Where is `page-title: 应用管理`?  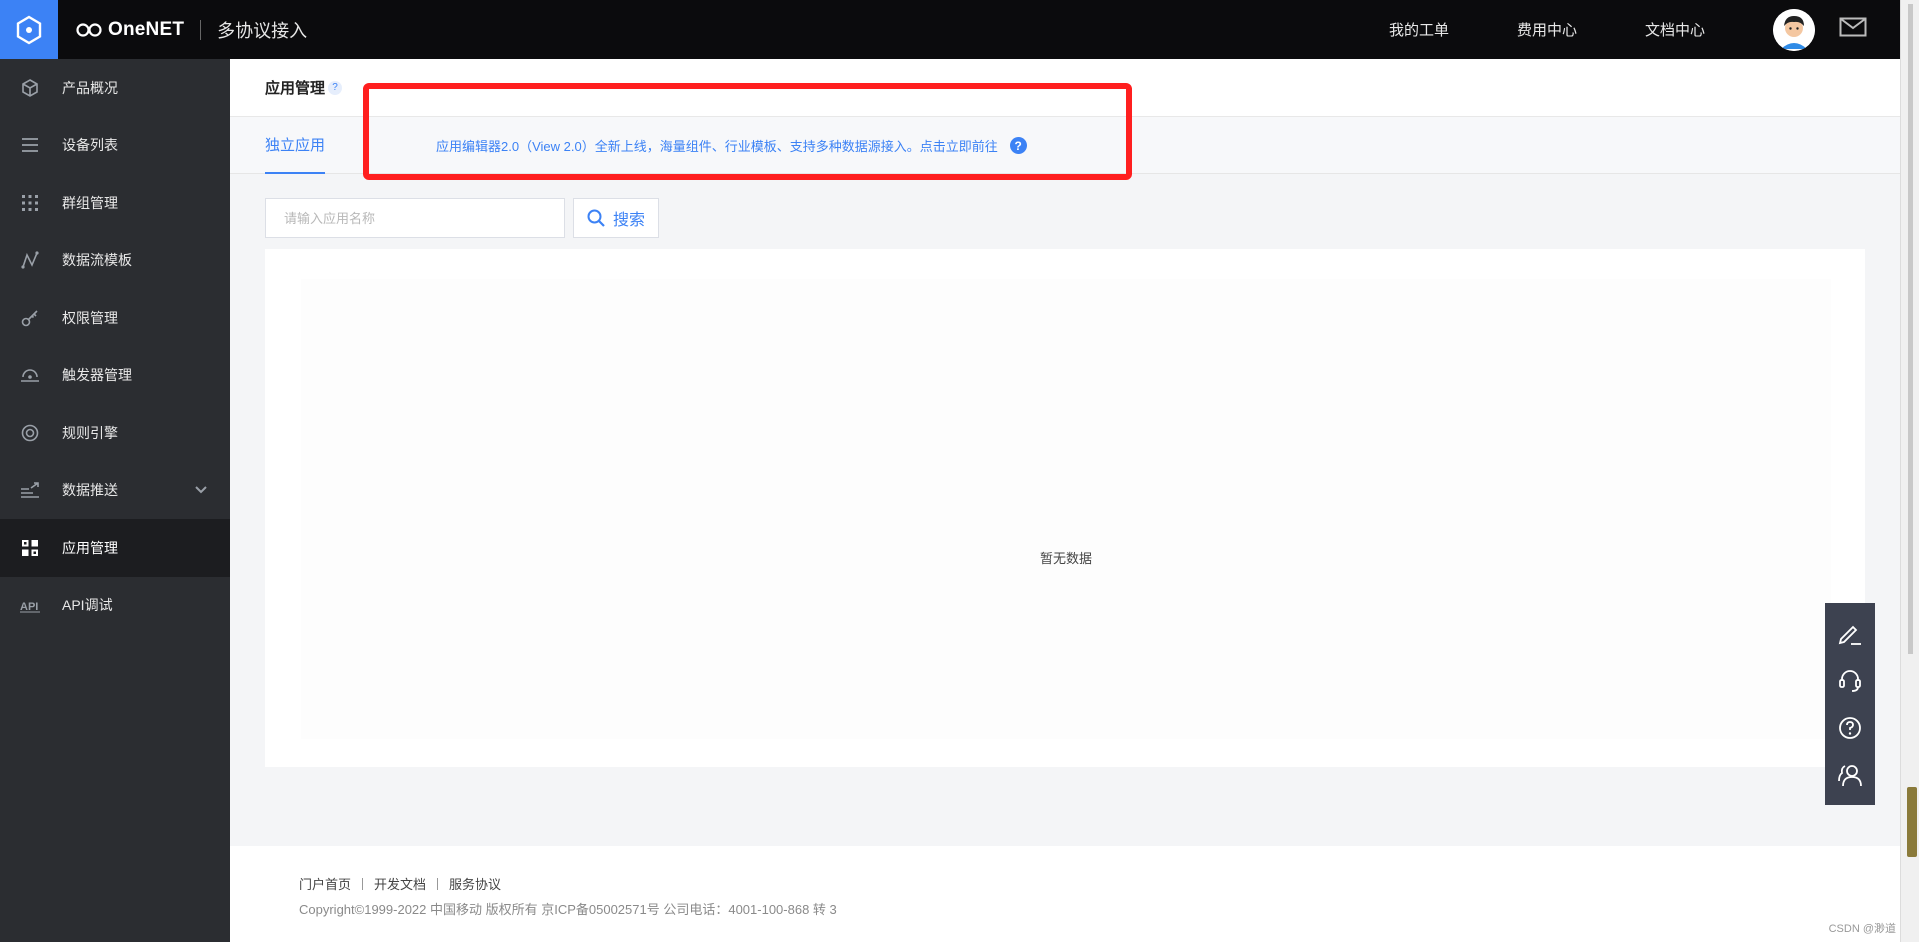 page-title: 应用管理 is located at coordinates (295, 88).